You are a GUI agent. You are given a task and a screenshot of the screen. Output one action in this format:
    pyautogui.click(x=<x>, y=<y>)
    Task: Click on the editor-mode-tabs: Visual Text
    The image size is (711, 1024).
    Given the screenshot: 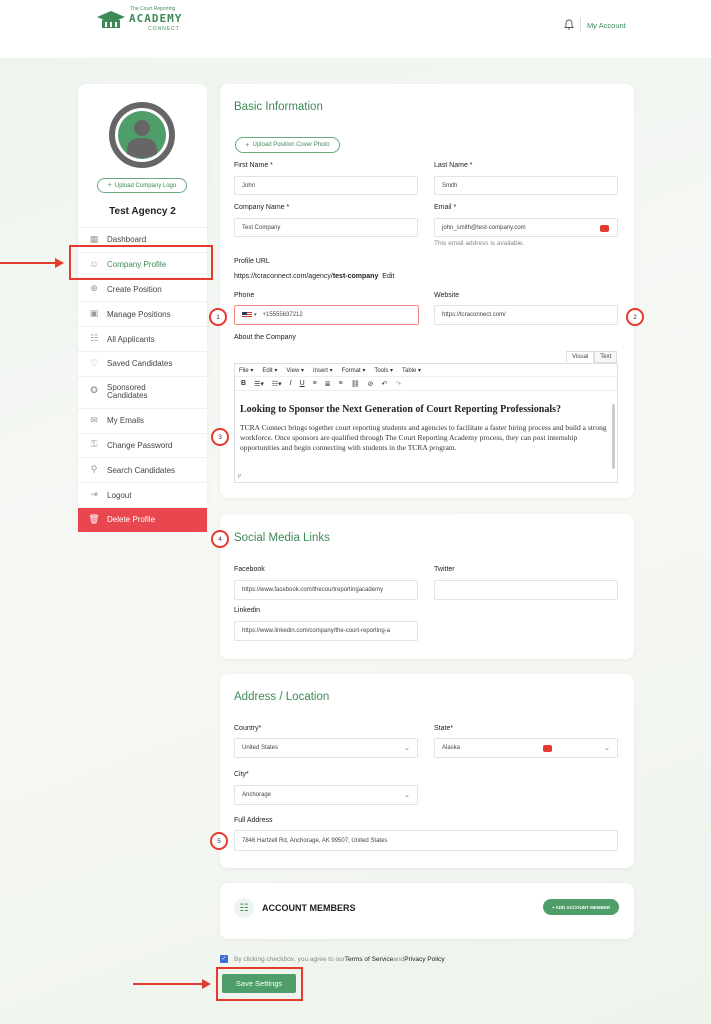 What is the action you would take?
    pyautogui.click(x=592, y=357)
    